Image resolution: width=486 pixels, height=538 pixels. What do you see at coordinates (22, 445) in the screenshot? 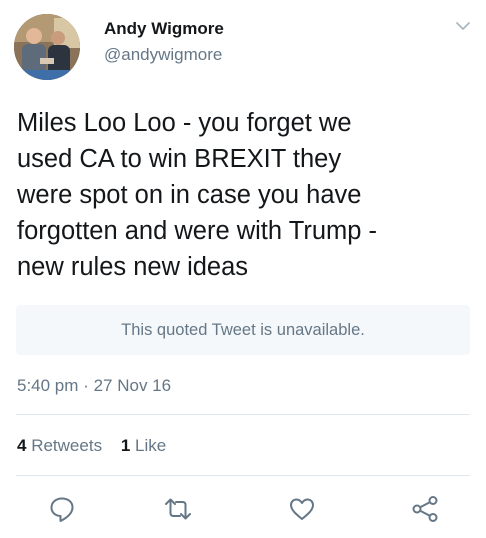
I see `retweets-count: 4` at bounding box center [22, 445].